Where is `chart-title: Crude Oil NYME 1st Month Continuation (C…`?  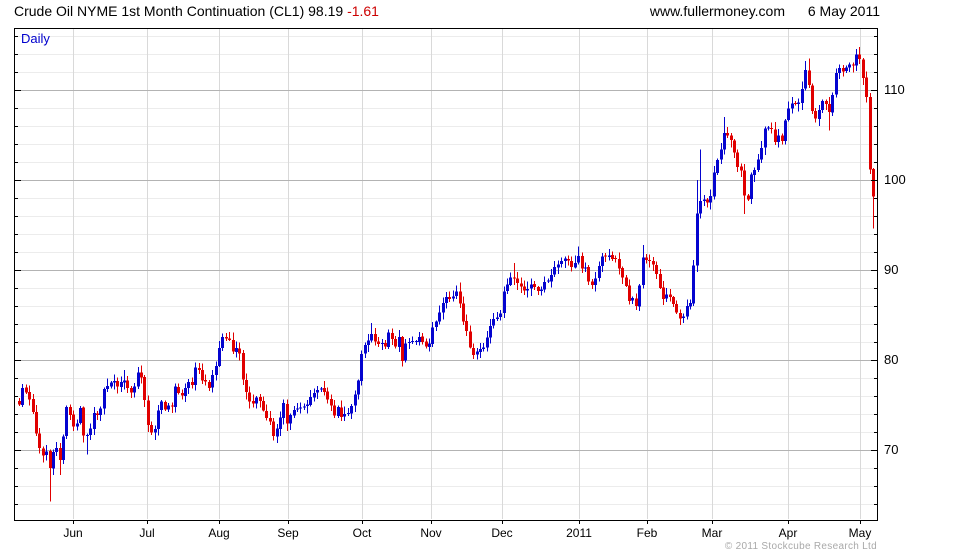
chart-title: Crude Oil NYME 1st Month Continuation (C… is located at coordinates (196, 11).